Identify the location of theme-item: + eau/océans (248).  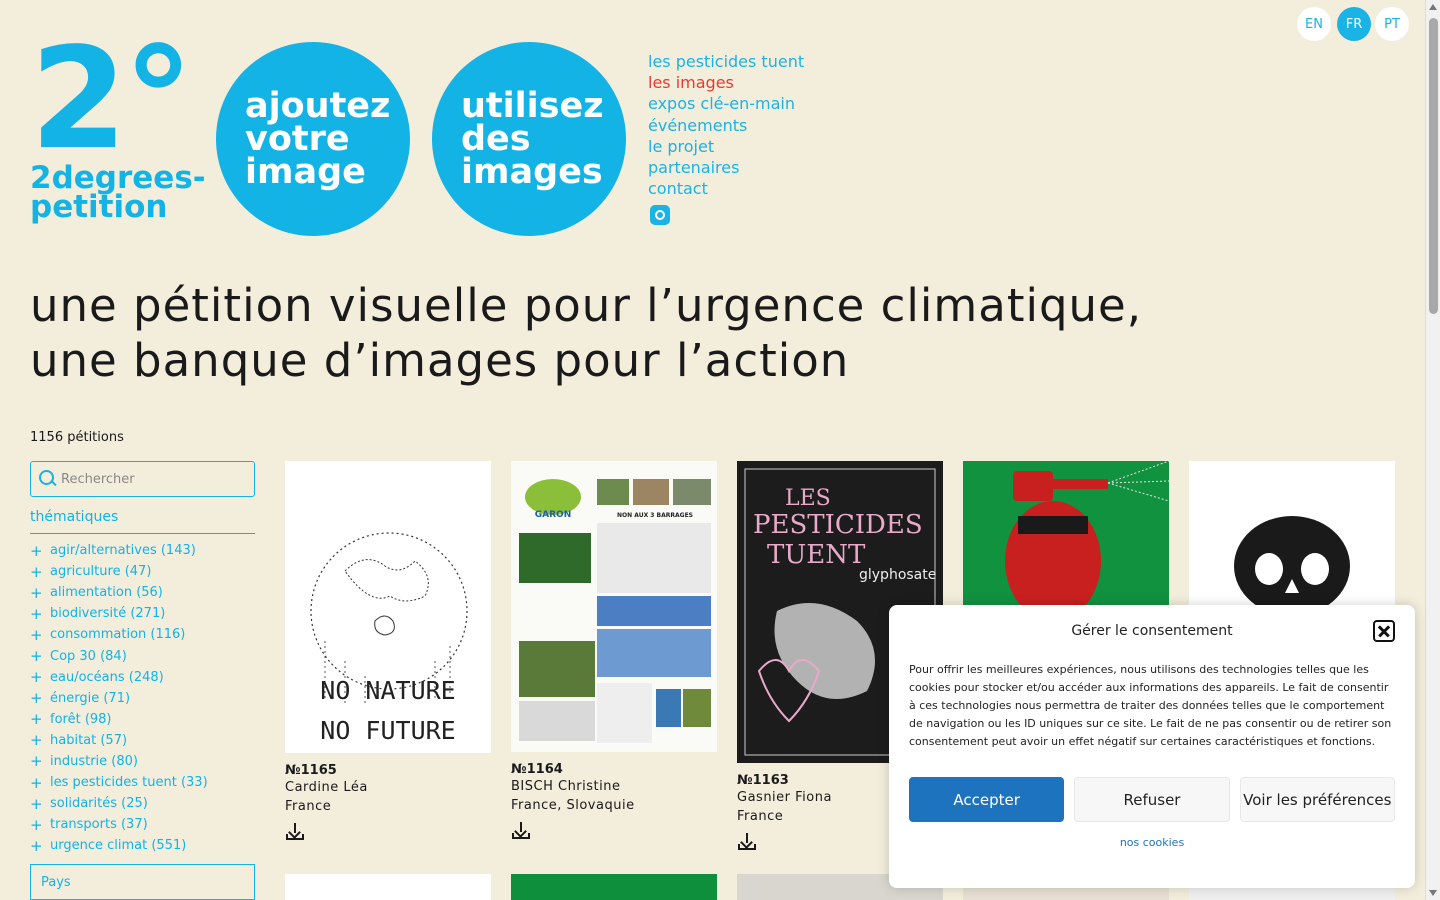
(119, 677).